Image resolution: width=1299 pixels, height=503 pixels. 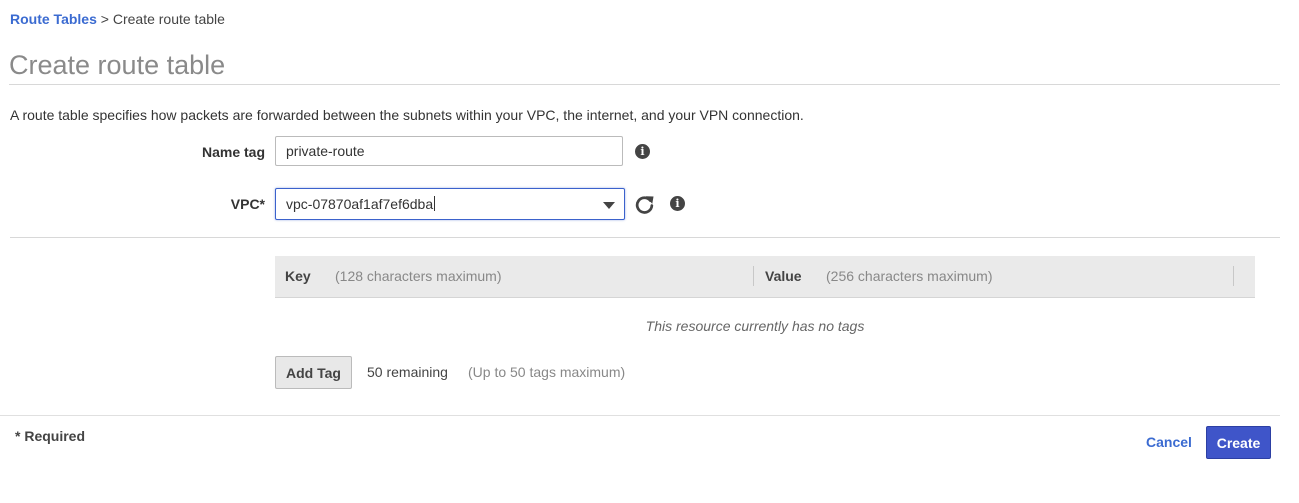 What do you see at coordinates (909, 276) in the screenshot?
I see `tags-value-hint: (256 characters maximum)` at bounding box center [909, 276].